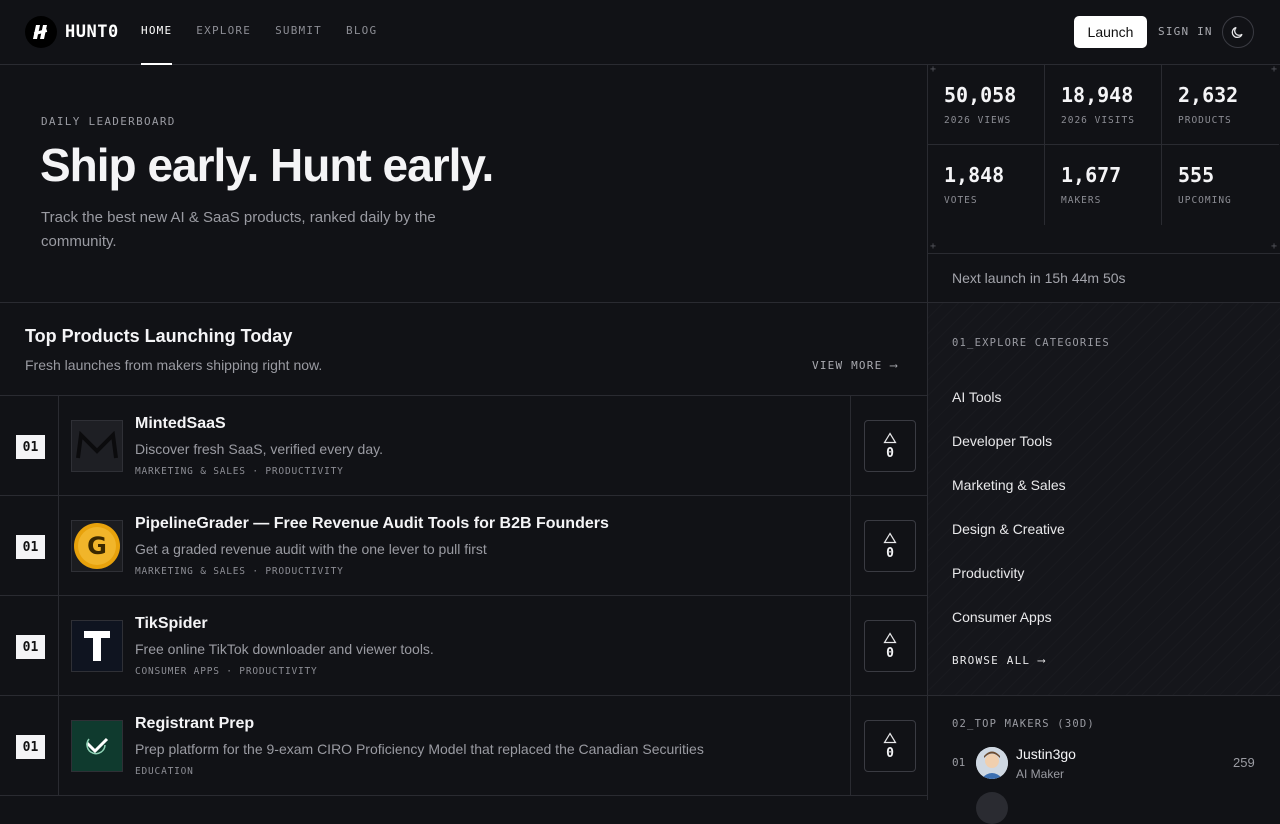 The height and width of the screenshot is (824, 1280). I want to click on next-launch-countdown: Next launch in 15h 44m 50s, so click(1104, 278).